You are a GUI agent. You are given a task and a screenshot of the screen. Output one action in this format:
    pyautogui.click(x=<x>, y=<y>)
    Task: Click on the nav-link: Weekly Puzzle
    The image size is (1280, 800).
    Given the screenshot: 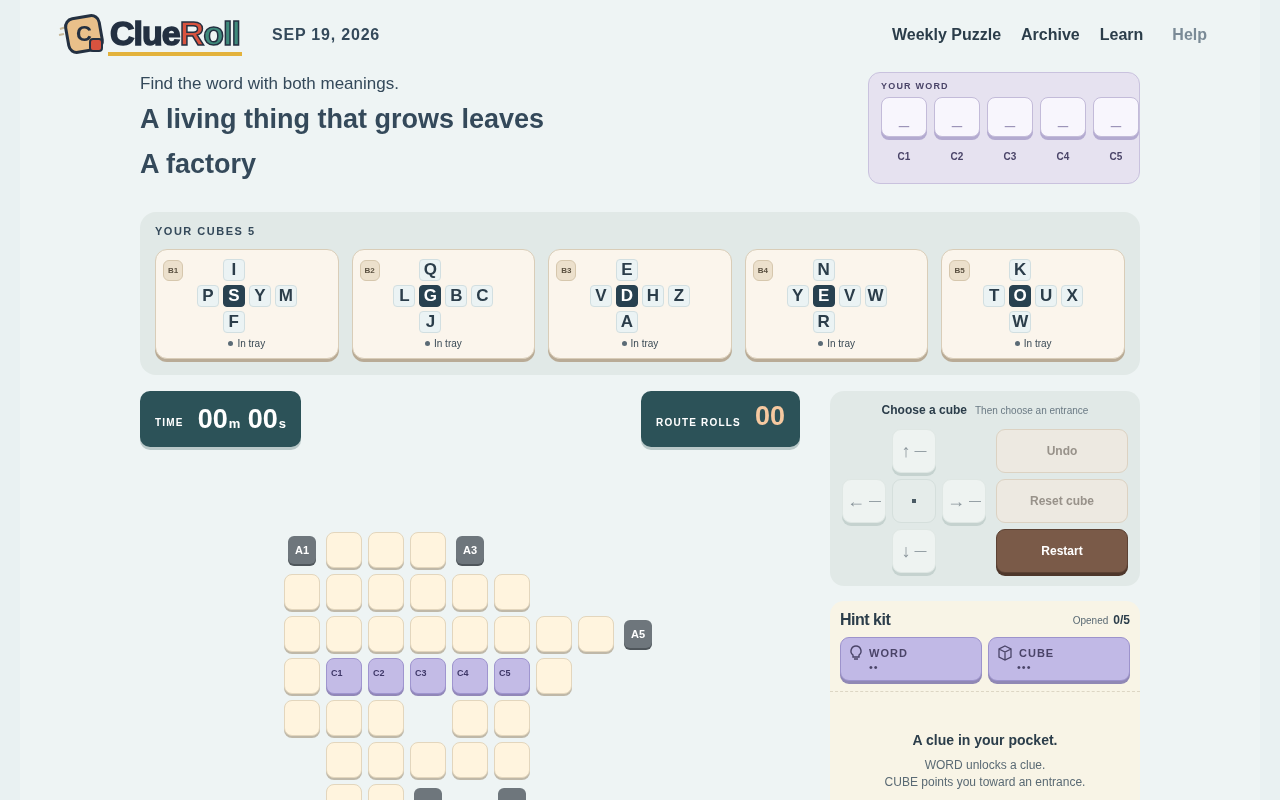 What is the action you would take?
    pyautogui.click(x=946, y=35)
    